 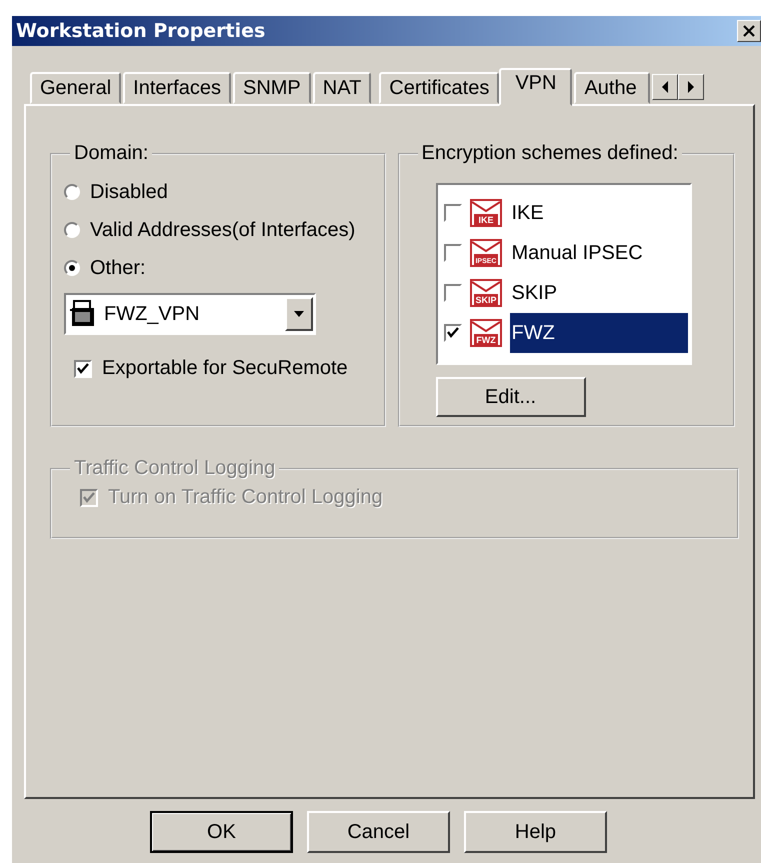 What do you see at coordinates (612, 88) in the screenshot?
I see `tab: Authe` at bounding box center [612, 88].